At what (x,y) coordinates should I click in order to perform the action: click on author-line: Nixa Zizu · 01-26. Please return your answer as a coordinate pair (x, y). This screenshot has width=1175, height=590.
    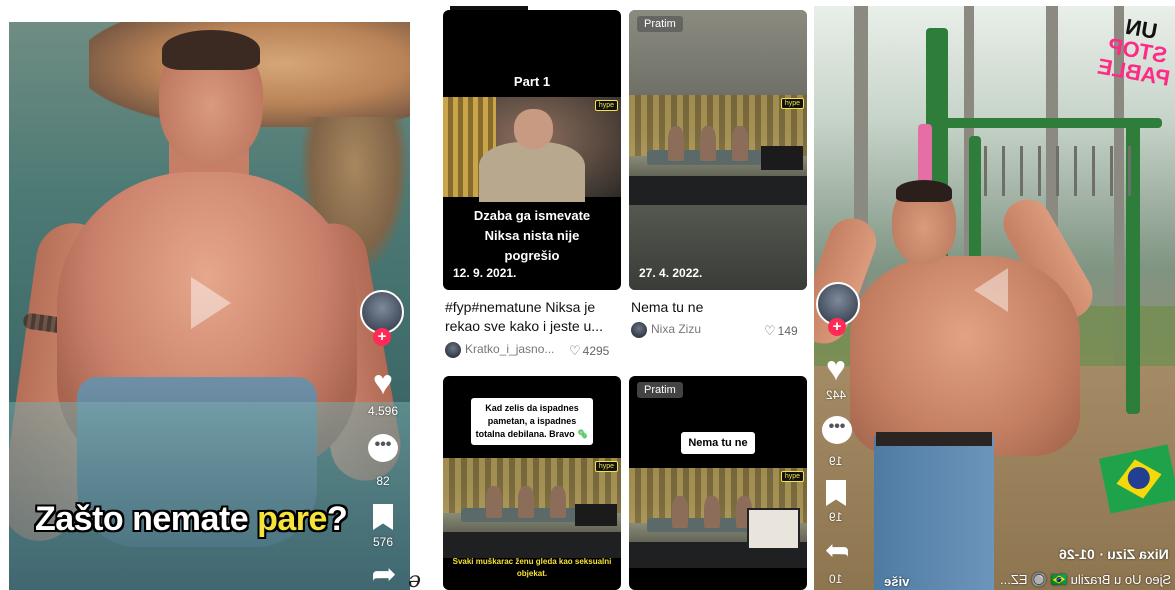
    Looking at the image, I should click on (1114, 554).